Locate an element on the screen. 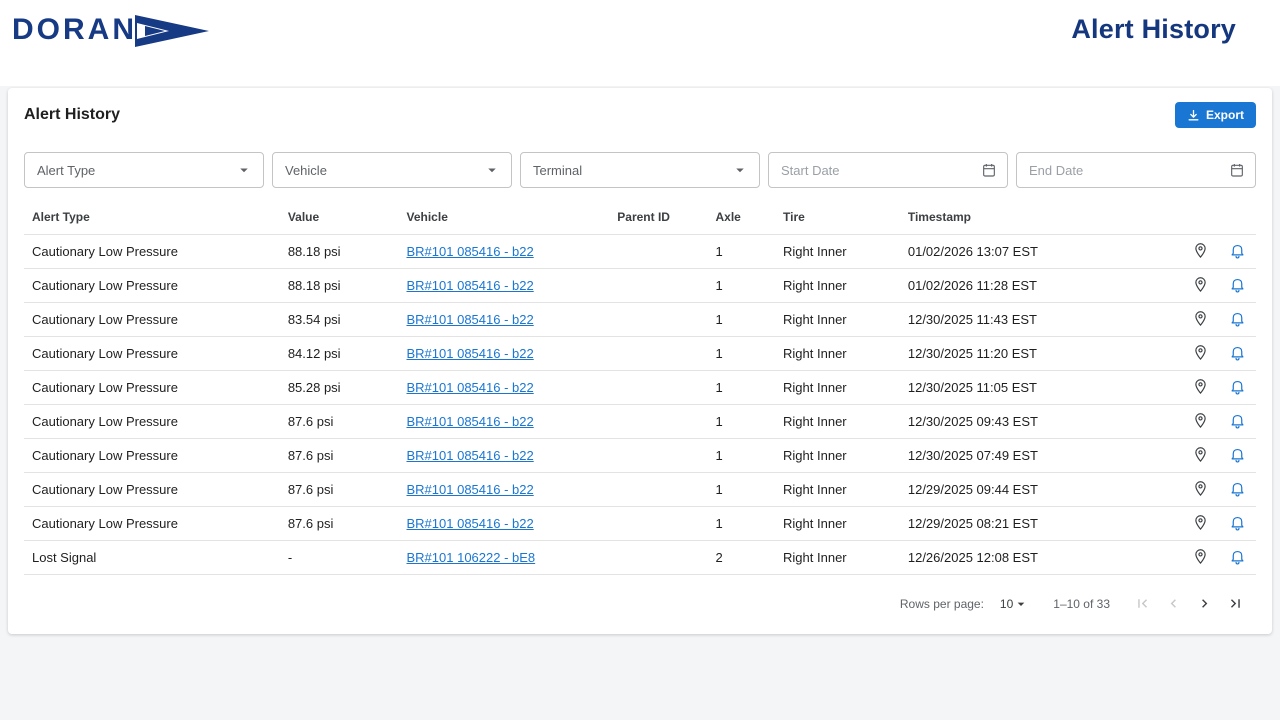  col-timestamp: Timestamp is located at coordinates (939, 217).